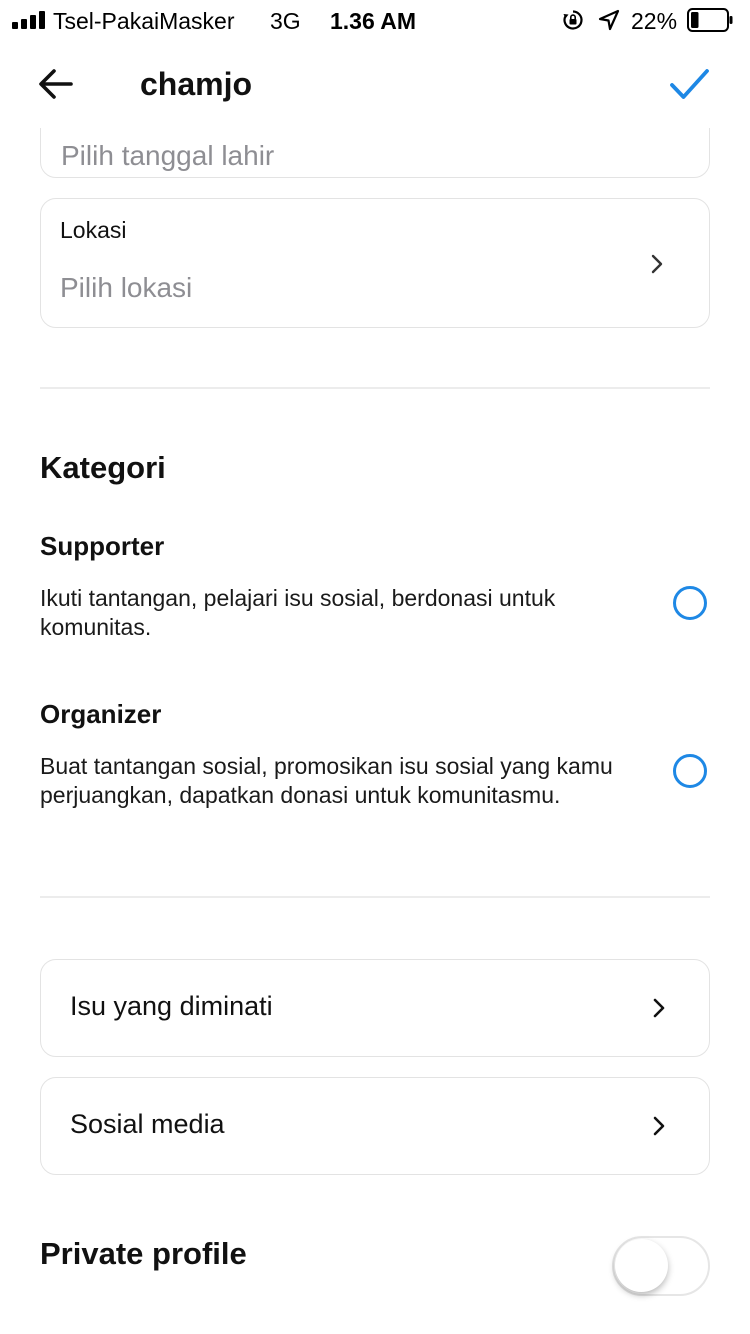 This screenshot has height=1334, width=750. What do you see at coordinates (690, 603) in the screenshot?
I see `supporter-radio` at bounding box center [690, 603].